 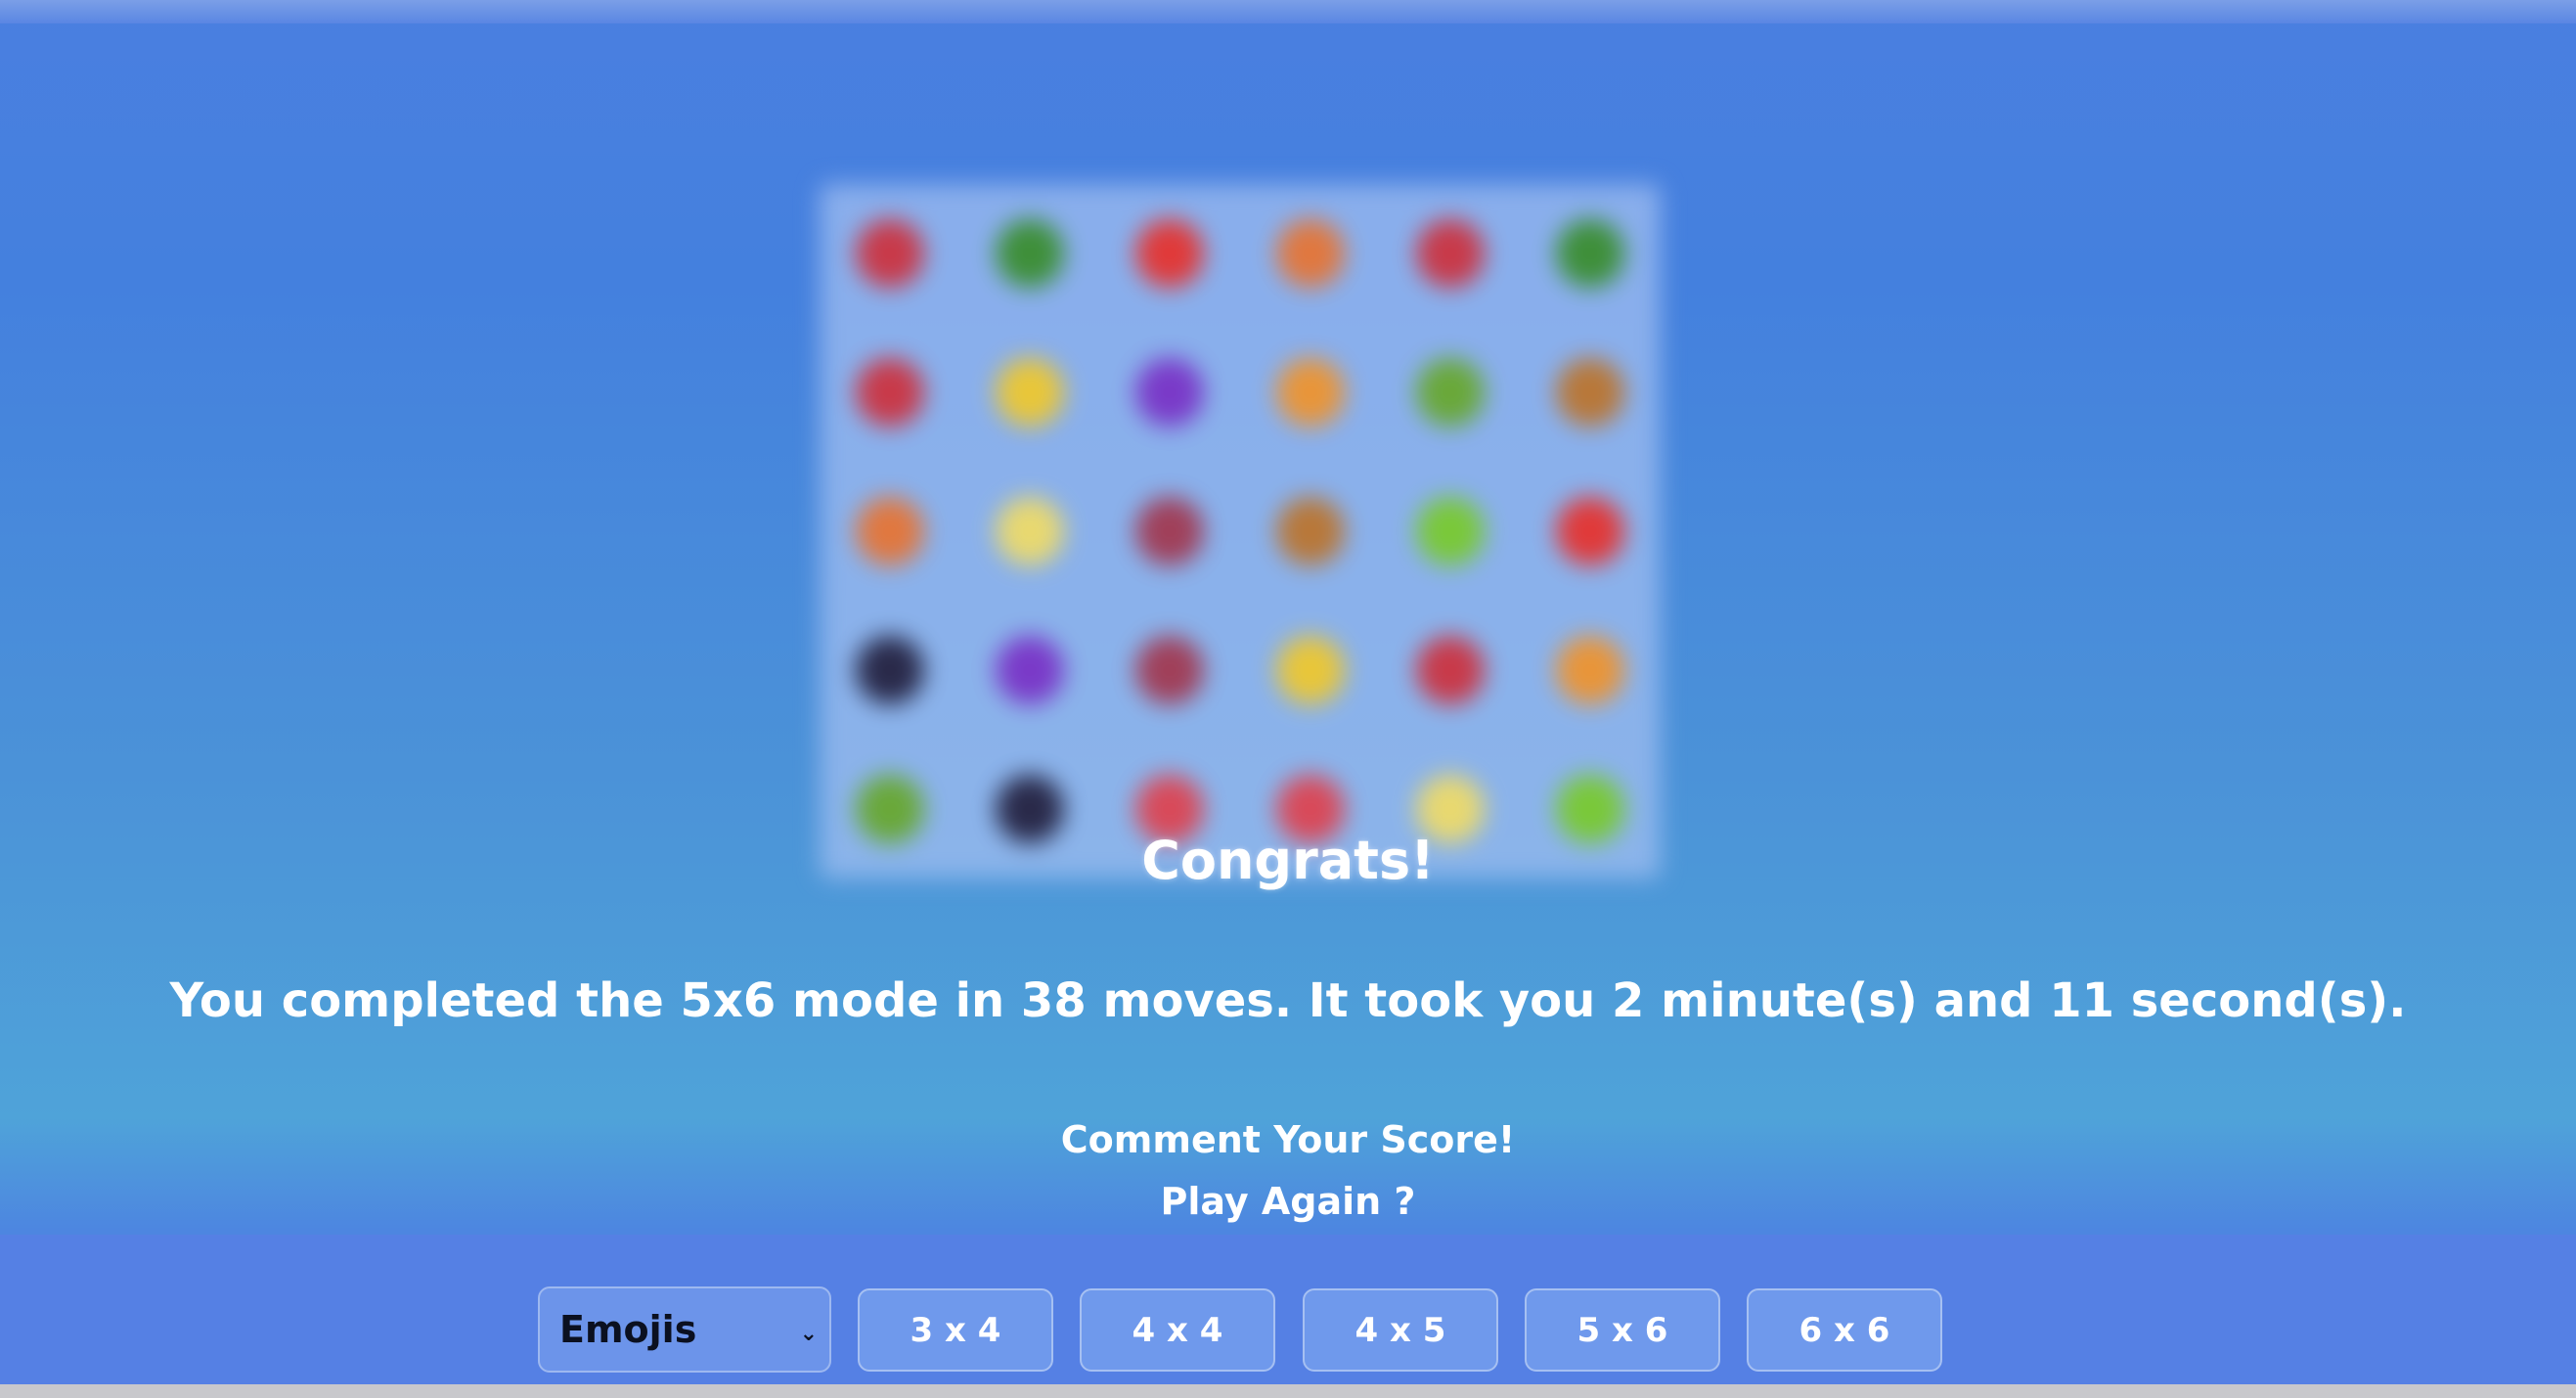 I want to click on bottom-edge, so click(x=1288, y=1391).